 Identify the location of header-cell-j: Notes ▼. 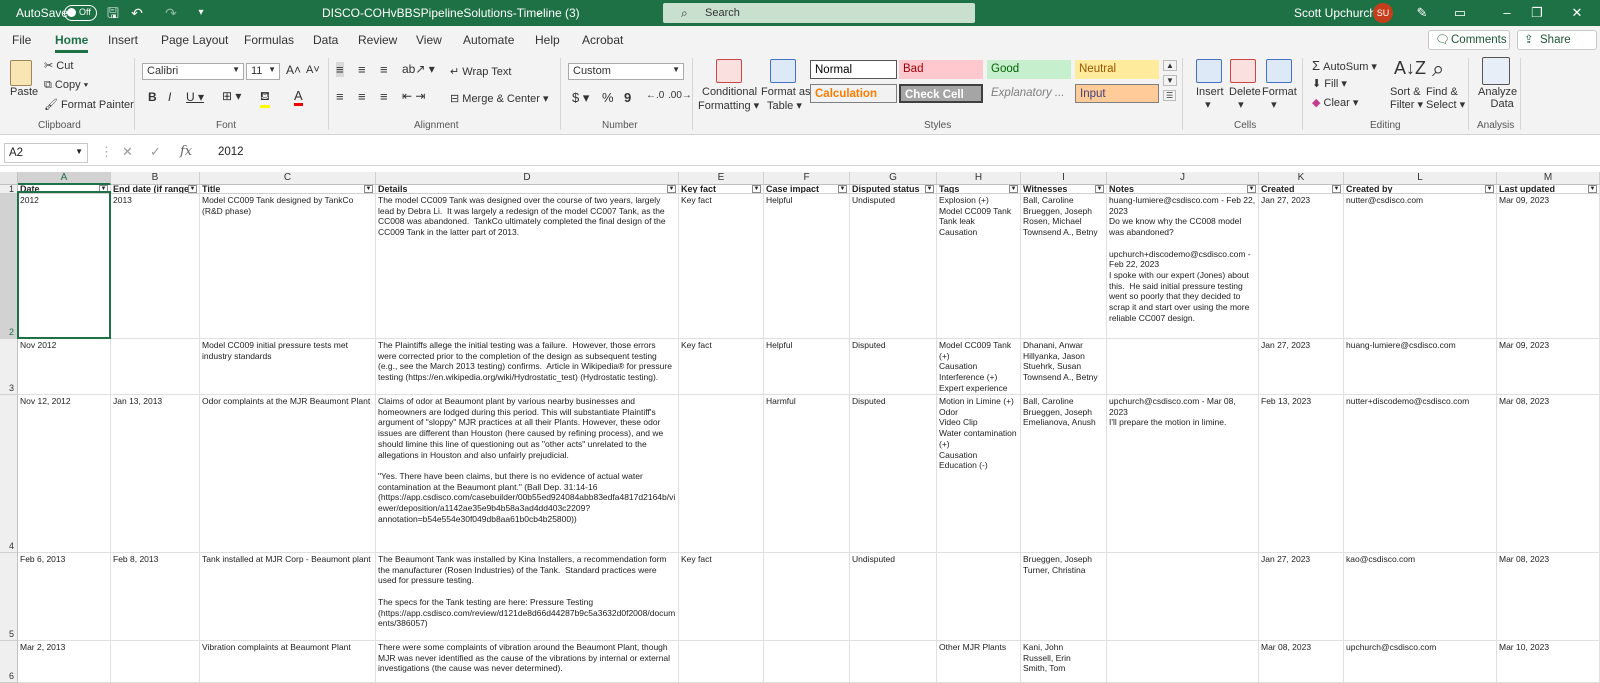
(1183, 189).